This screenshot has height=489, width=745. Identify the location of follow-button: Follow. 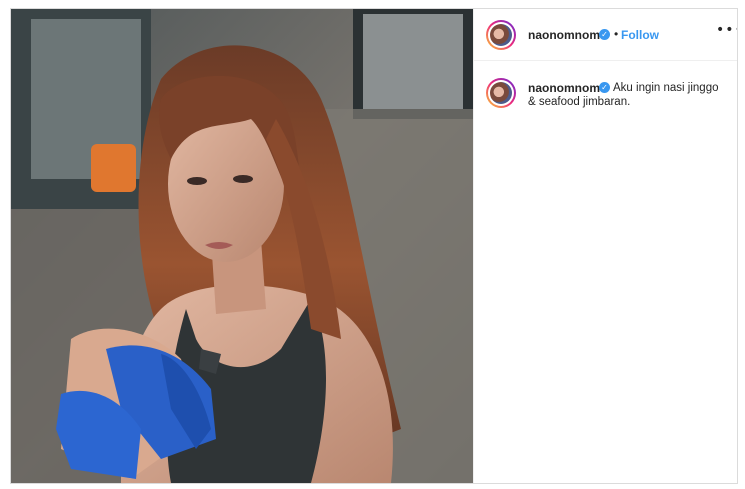
(640, 35).